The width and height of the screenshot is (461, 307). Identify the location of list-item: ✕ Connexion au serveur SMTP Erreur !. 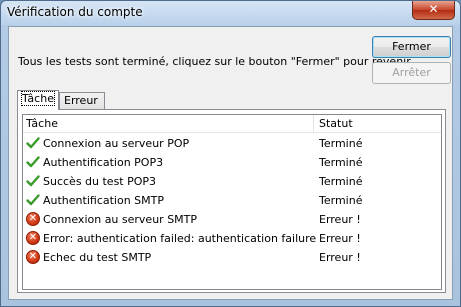
(232, 219).